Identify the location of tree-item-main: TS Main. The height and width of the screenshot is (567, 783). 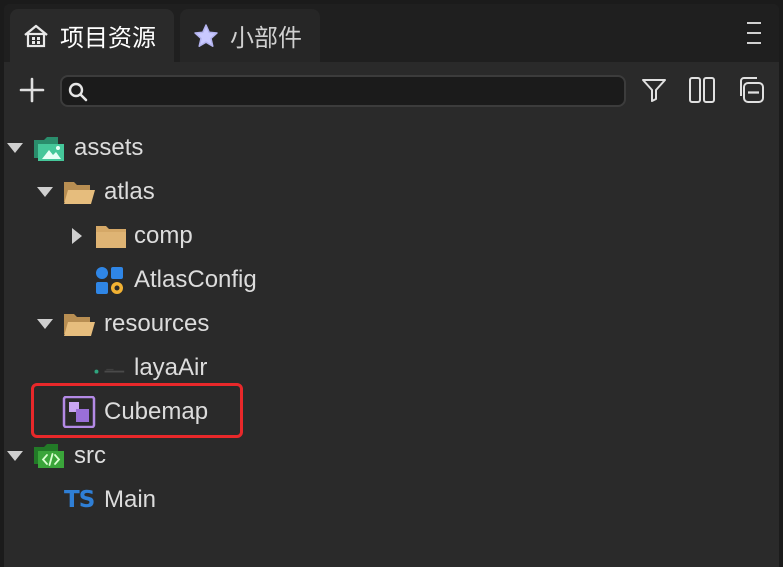
(391, 500).